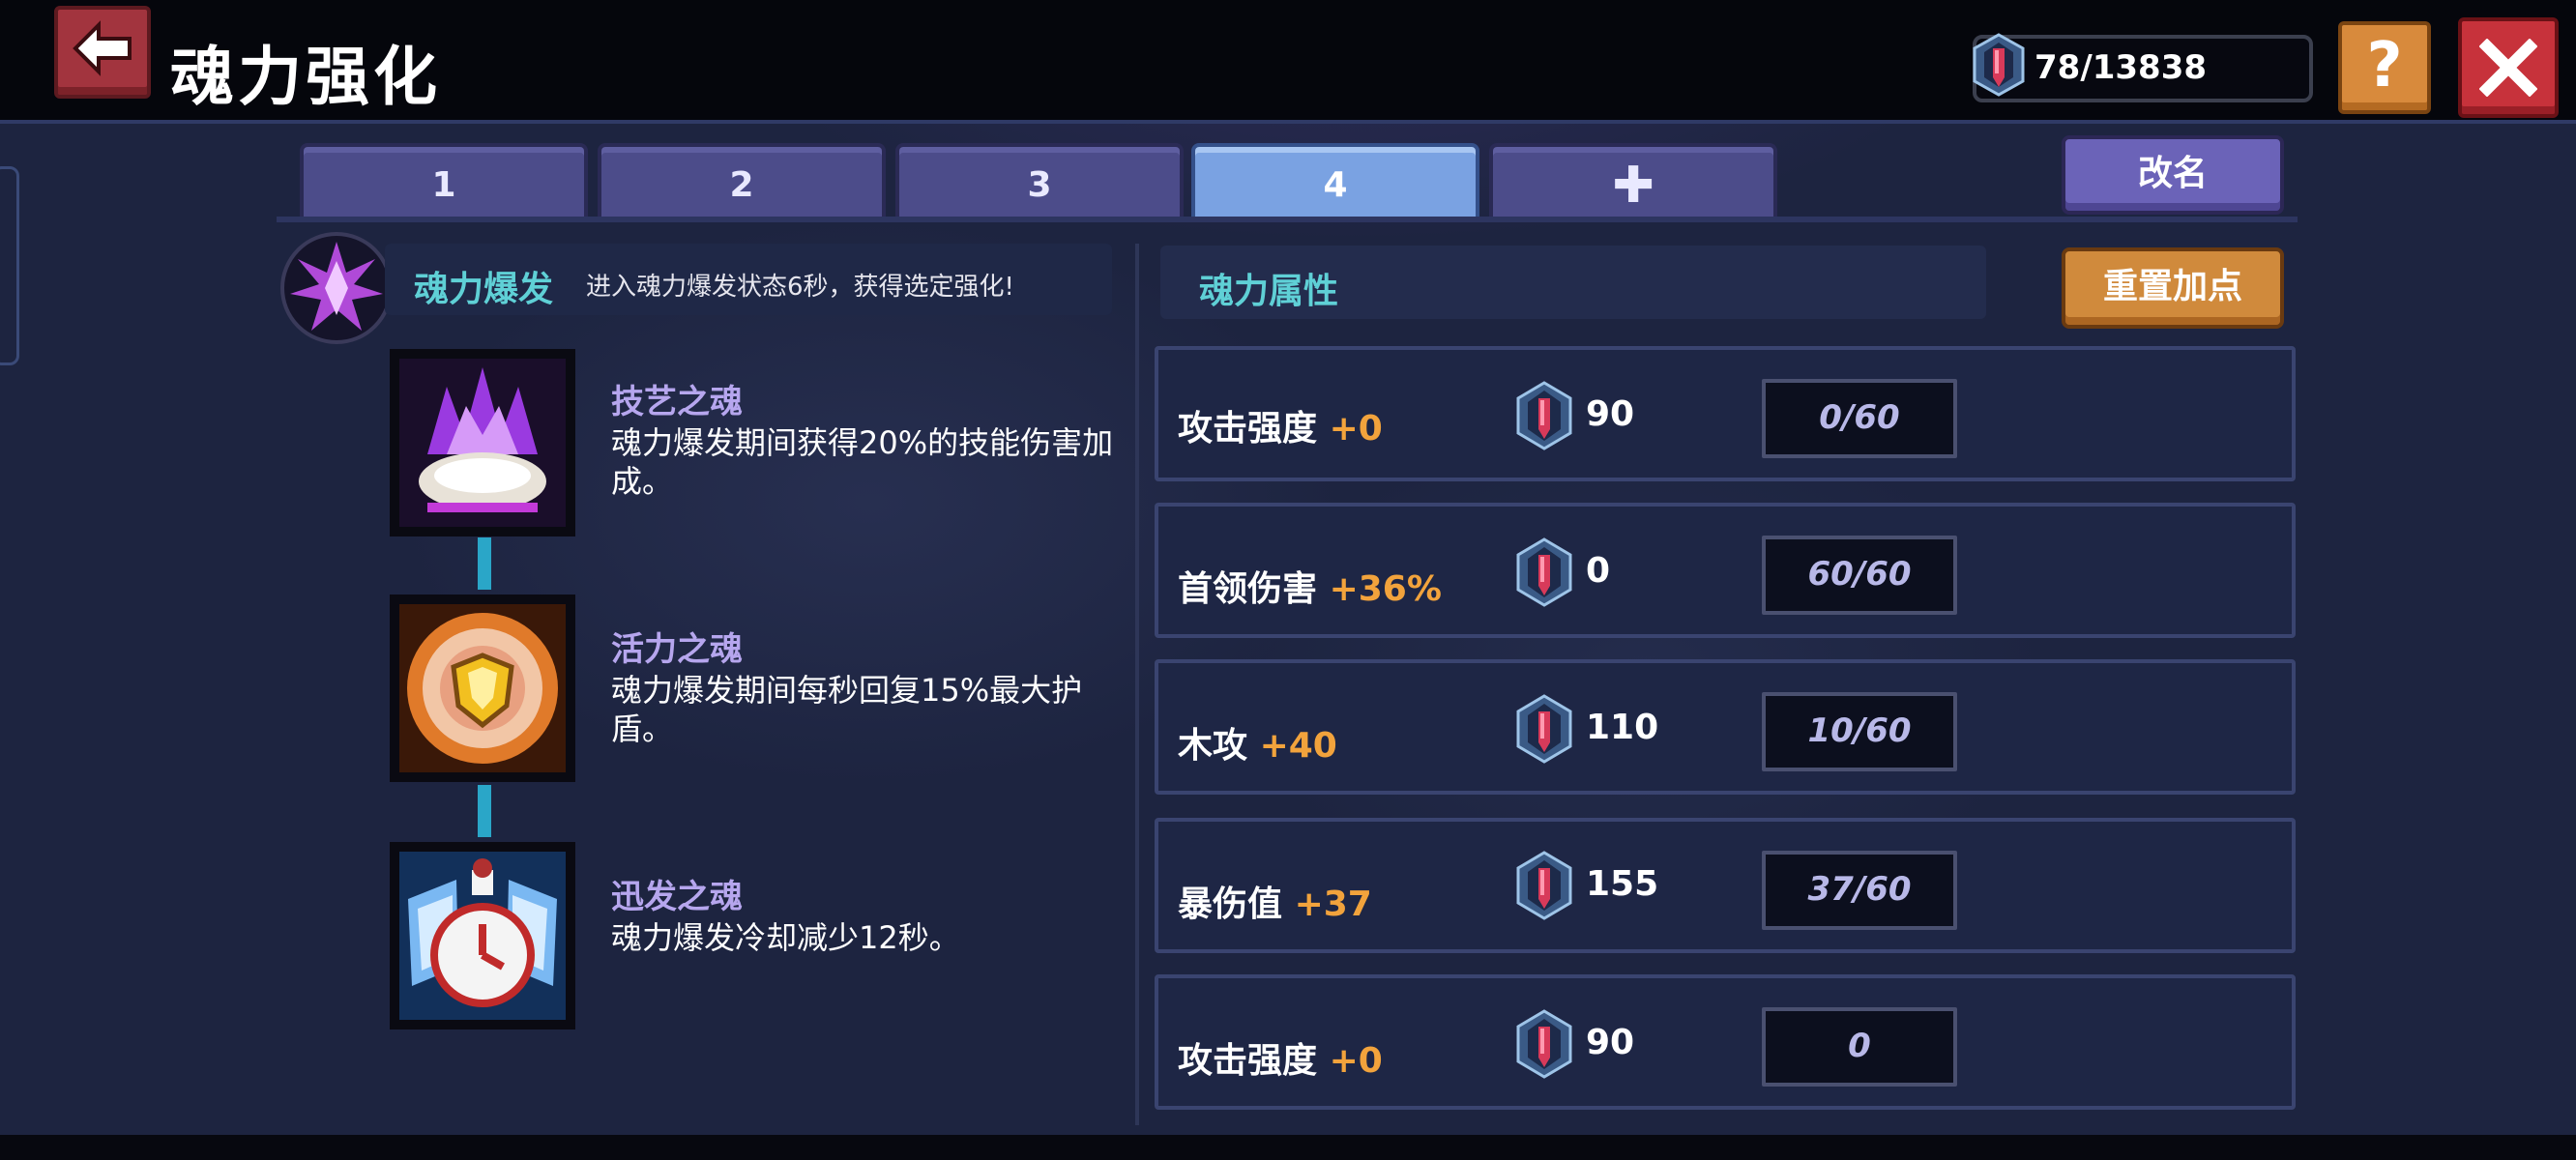  I want to click on help-button: ?, so click(2384, 67).